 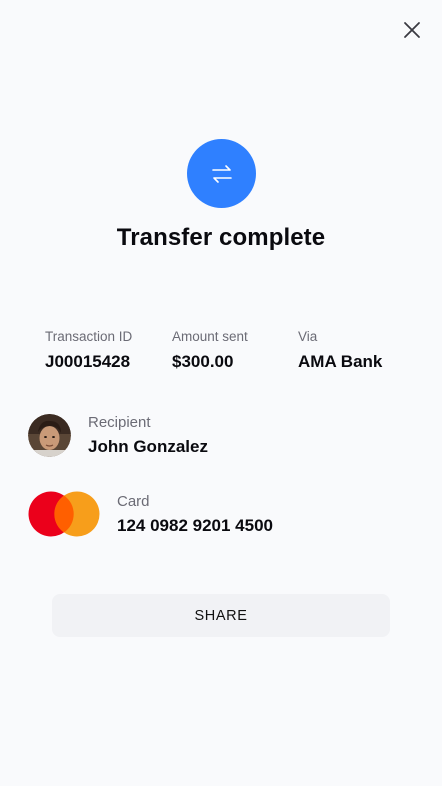 What do you see at coordinates (340, 350) in the screenshot?
I see `detail-via: Via AMA Bank` at bounding box center [340, 350].